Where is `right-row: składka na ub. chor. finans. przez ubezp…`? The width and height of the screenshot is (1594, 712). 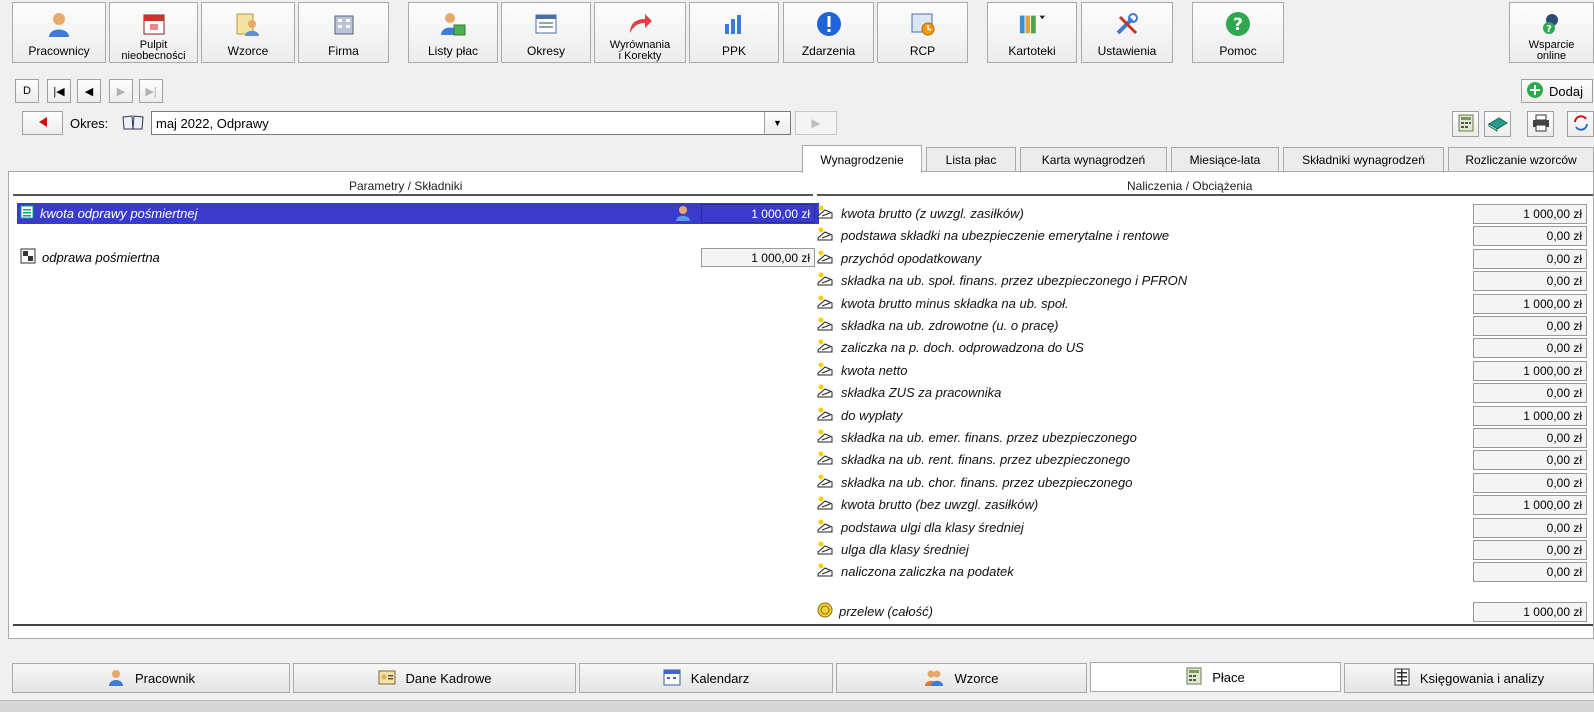 right-row: składka na ub. chor. finans. przez ubezp… is located at coordinates (1202, 482).